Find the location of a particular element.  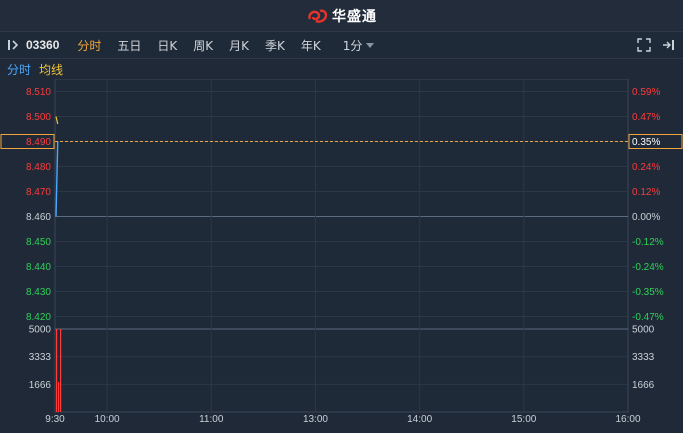

percent-tick-label: -0.24% is located at coordinates (648, 267).